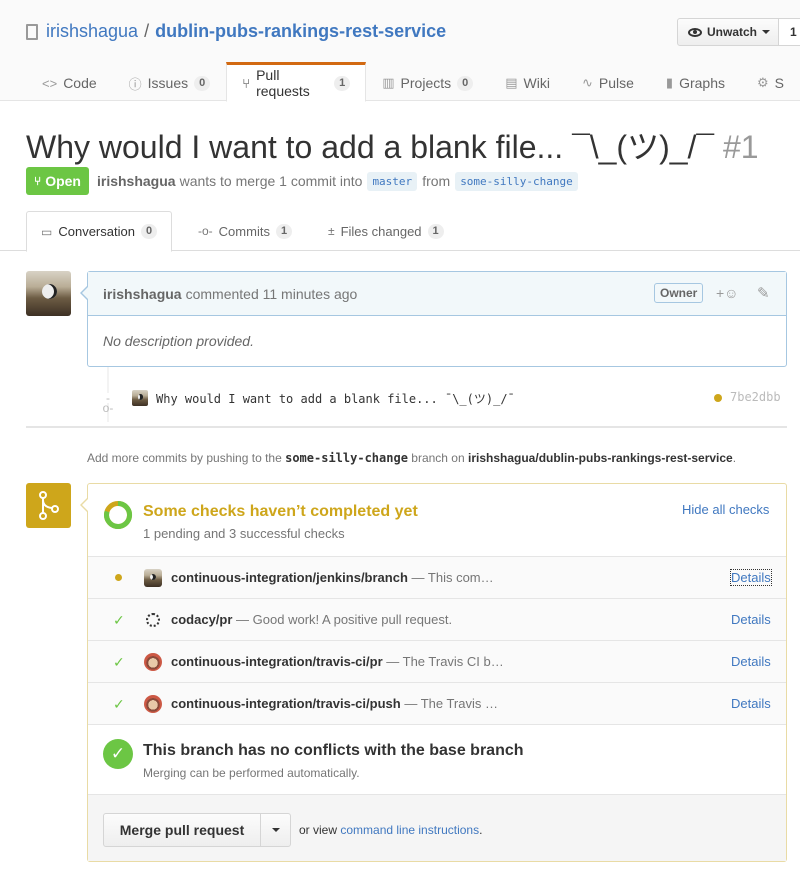  I want to click on nav-settings: ⚙ S, so click(770, 82).